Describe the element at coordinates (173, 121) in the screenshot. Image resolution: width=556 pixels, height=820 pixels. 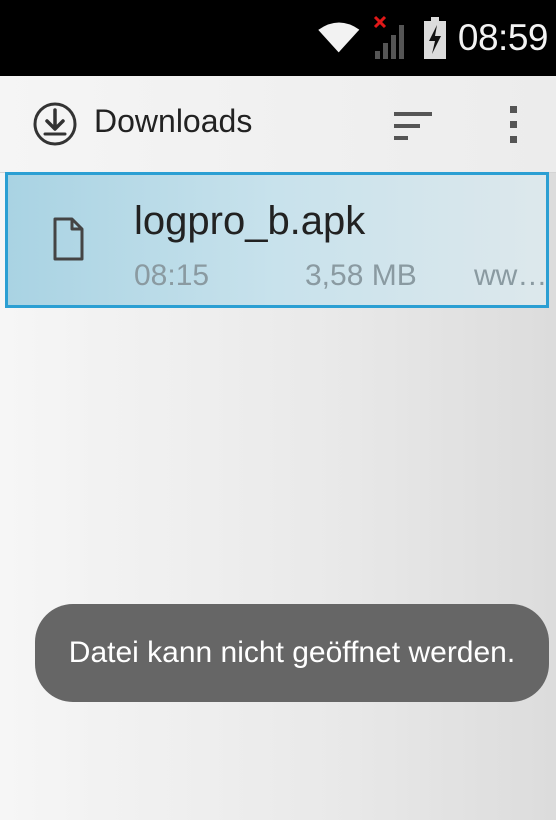
I see `page-title: Downloads` at that location.